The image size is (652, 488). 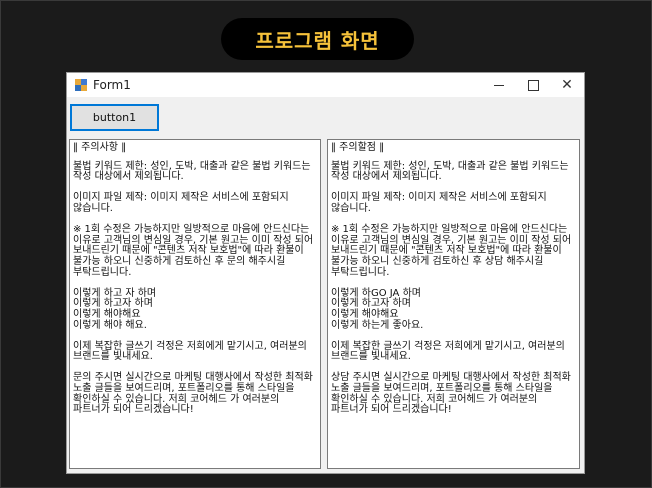 What do you see at coordinates (114, 117) in the screenshot?
I see `button1: button1` at bounding box center [114, 117].